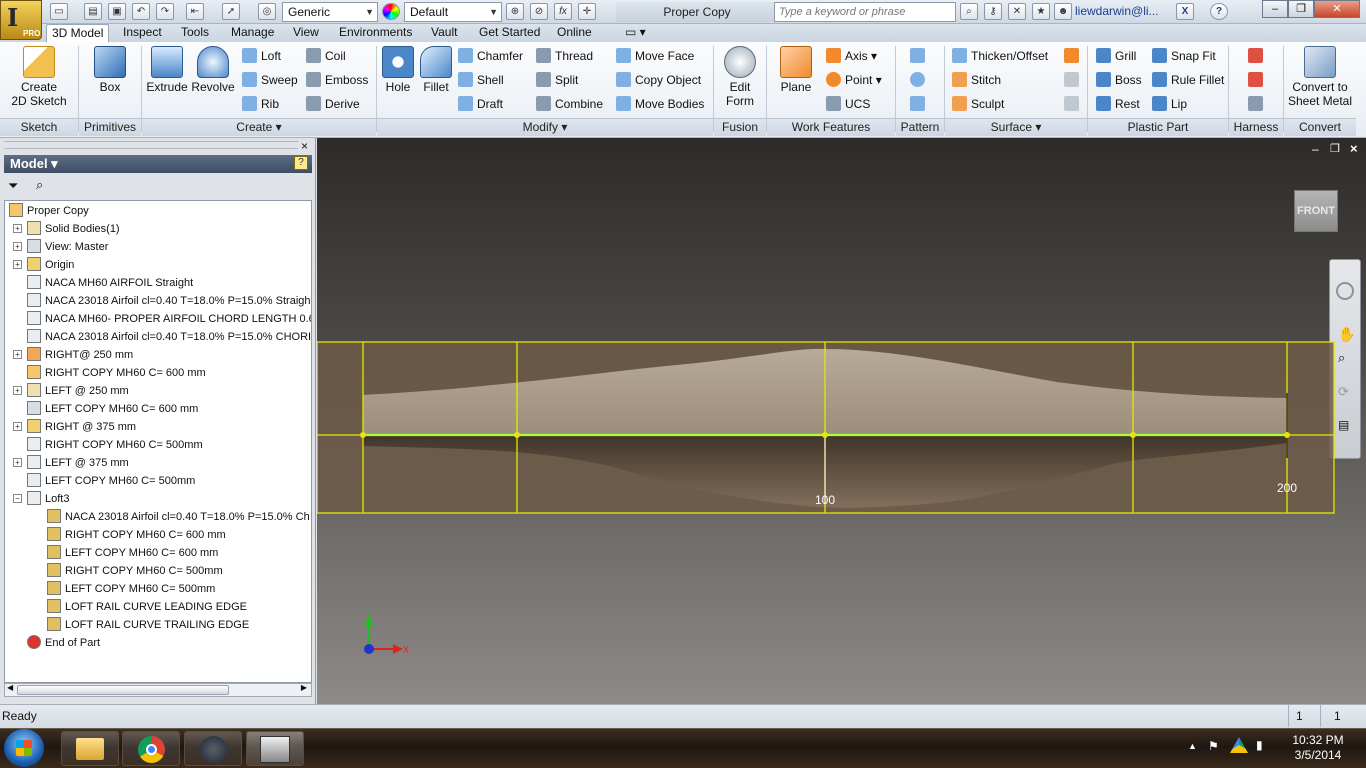 This screenshot has width=1366, height=768. I want to click on copy-object-button: Copy Object, so click(658, 80).